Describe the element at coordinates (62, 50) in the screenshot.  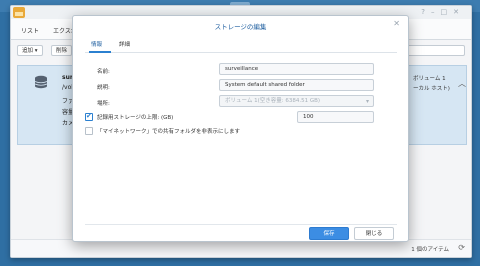
I see `delete-button: 削除` at that location.